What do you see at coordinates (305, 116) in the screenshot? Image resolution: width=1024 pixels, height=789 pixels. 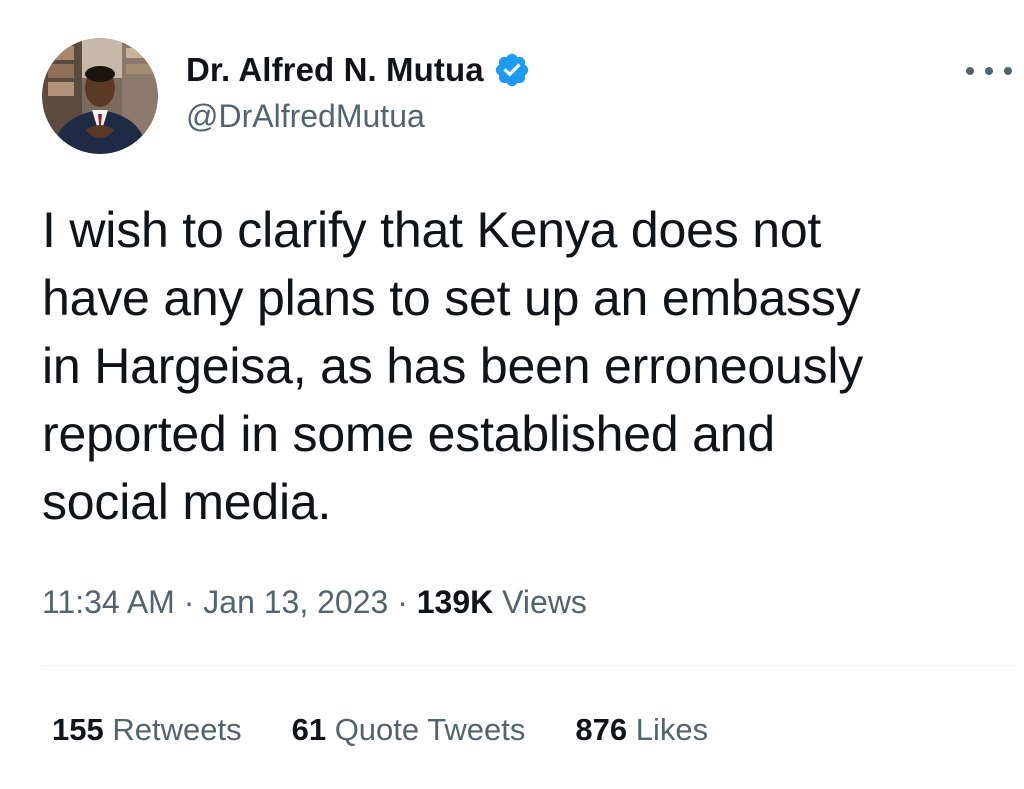 I see `author-handle: @DrAlfredMutua` at bounding box center [305, 116].